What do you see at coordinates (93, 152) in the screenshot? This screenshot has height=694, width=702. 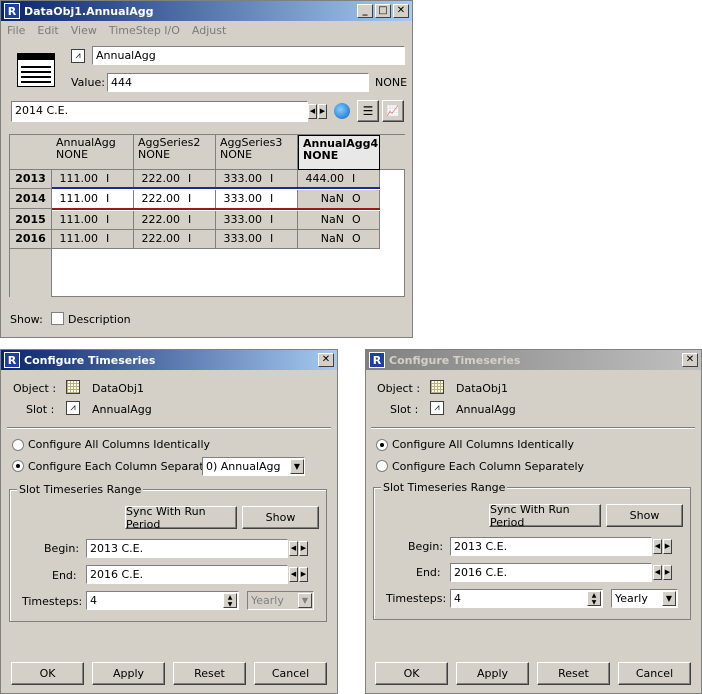 I see `column-header: AnnualAgg NONE` at bounding box center [93, 152].